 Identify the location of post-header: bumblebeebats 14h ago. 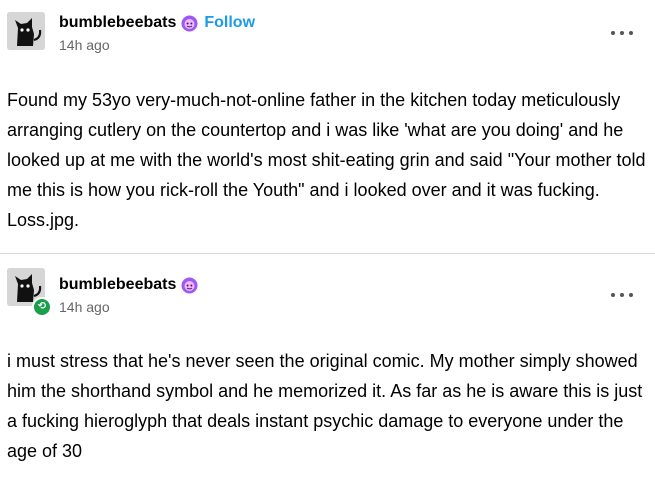
(128, 295).